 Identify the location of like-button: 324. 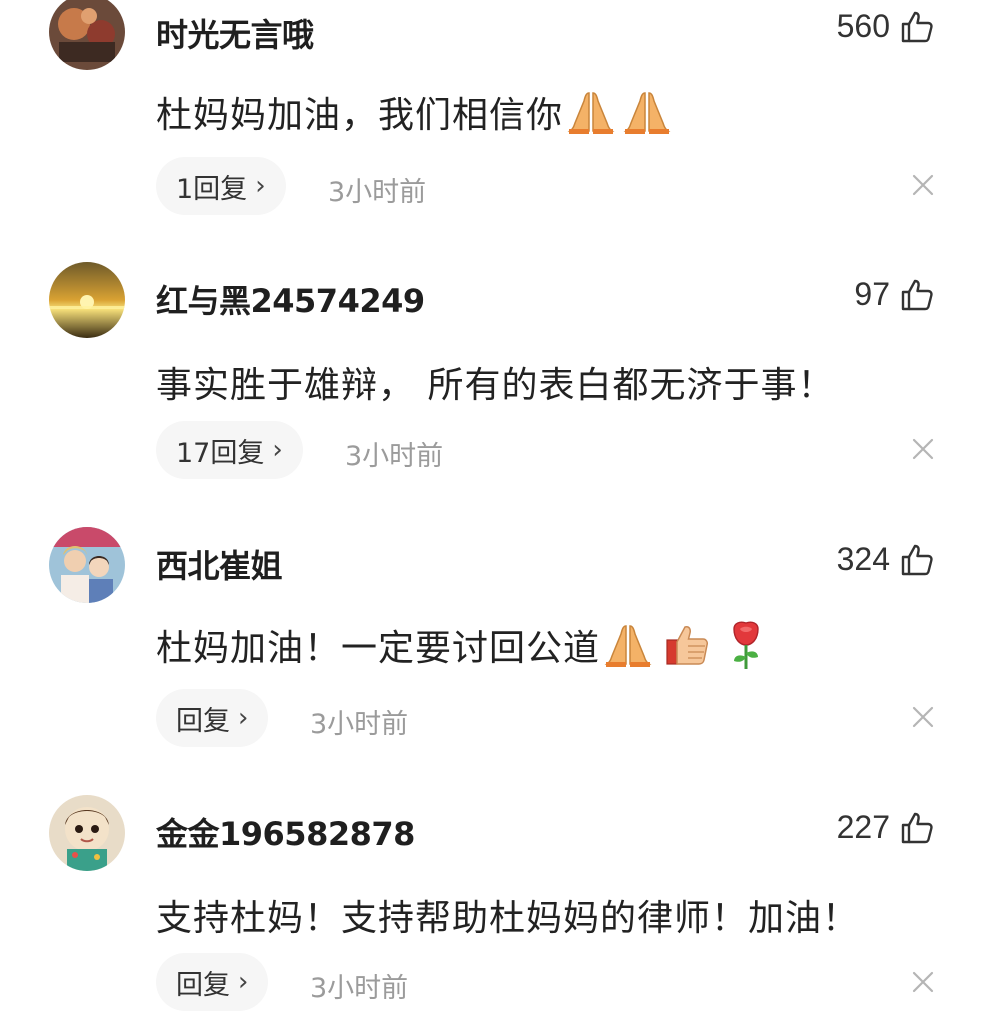
(885, 559).